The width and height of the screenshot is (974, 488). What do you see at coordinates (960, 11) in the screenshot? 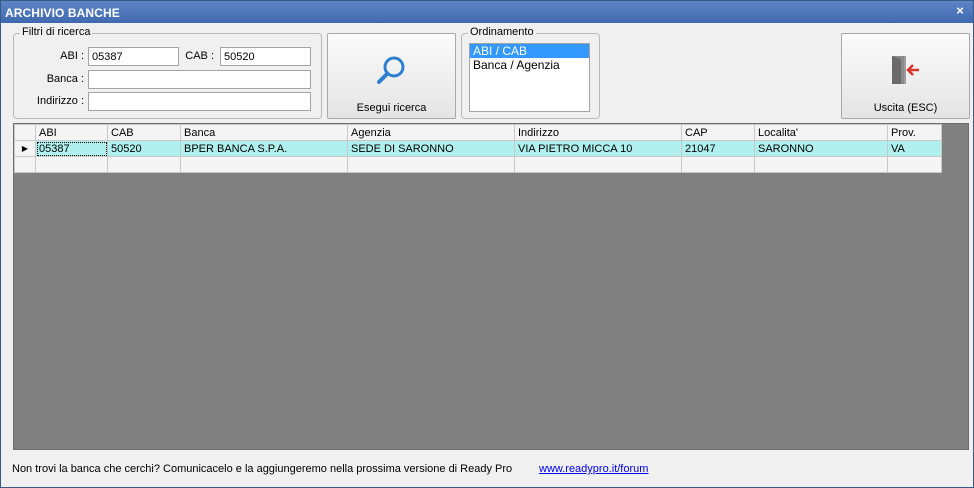
I see `close-icon: ×` at bounding box center [960, 11].